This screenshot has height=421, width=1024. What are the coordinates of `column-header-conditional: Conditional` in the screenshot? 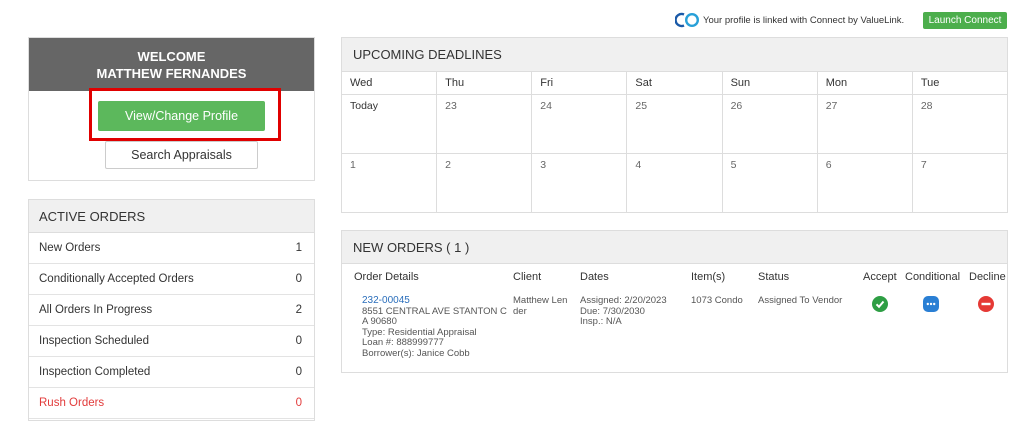 It's located at (933, 277).